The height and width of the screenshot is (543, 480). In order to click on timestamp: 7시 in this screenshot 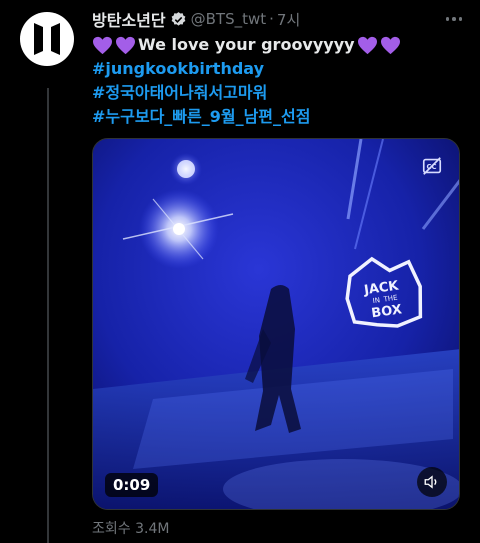, I will do `click(288, 19)`.